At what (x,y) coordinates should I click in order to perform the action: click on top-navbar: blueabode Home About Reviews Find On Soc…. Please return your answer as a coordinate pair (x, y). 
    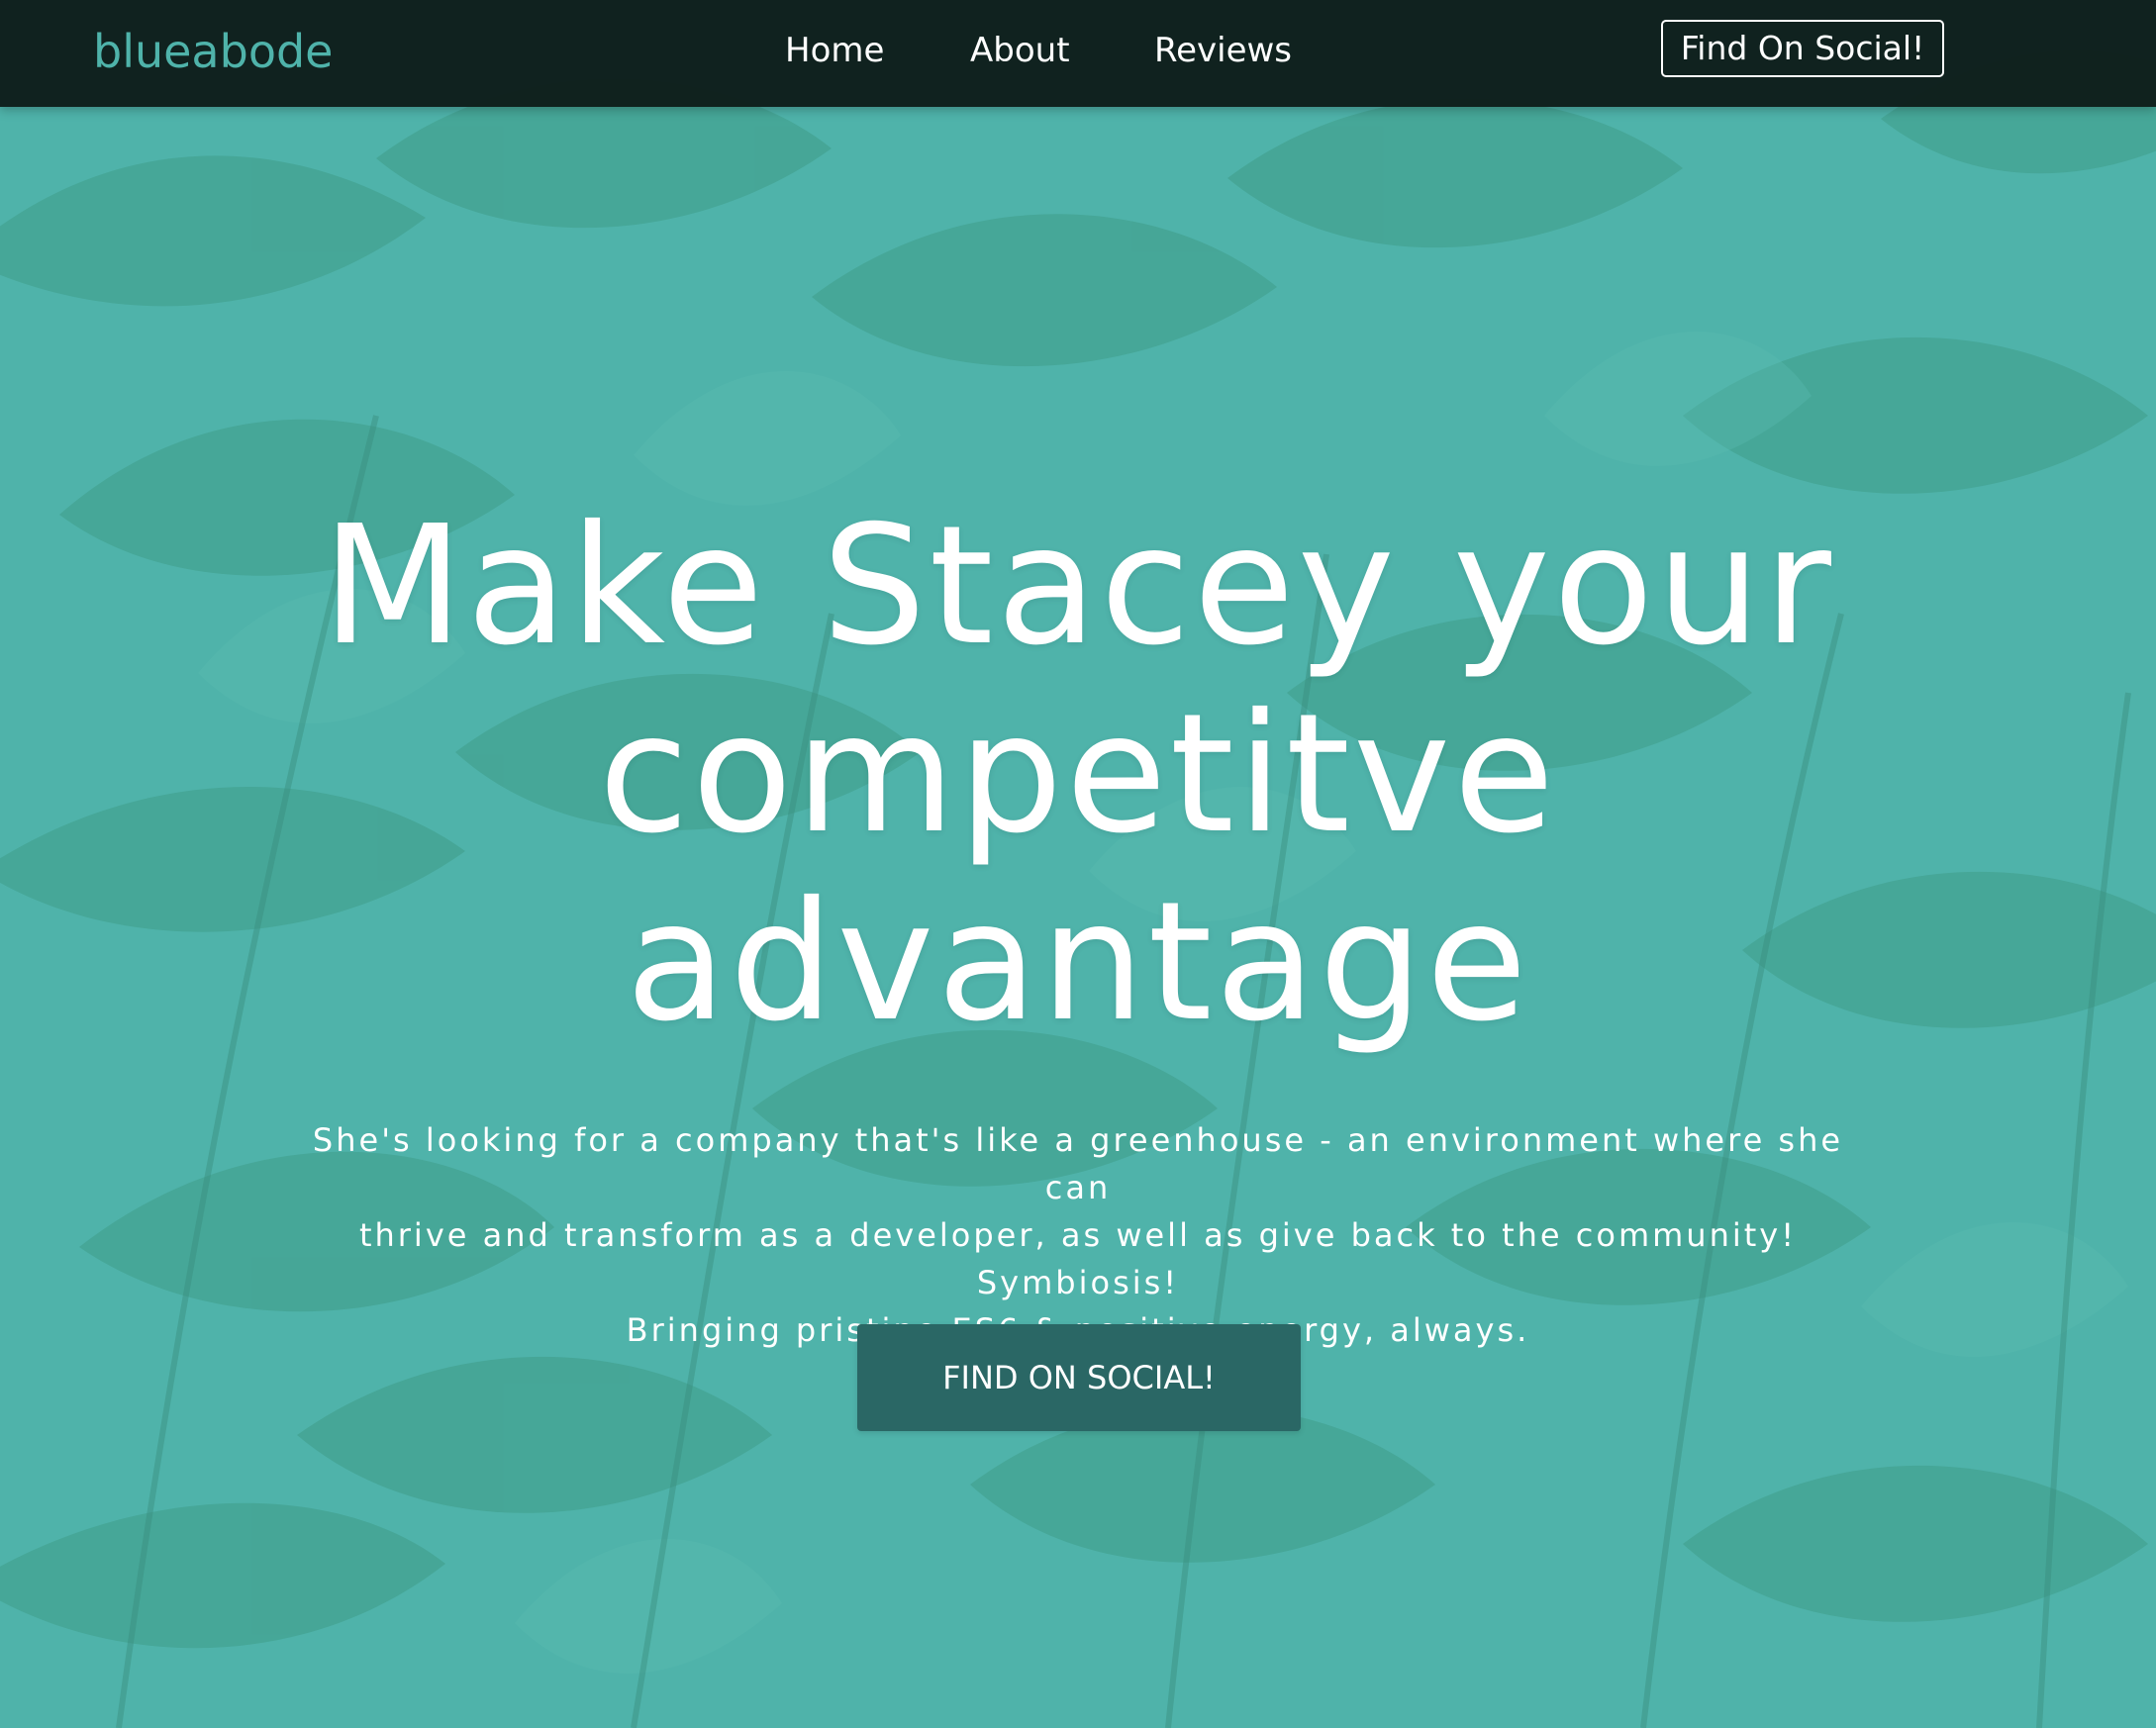
    Looking at the image, I should click on (1078, 54).